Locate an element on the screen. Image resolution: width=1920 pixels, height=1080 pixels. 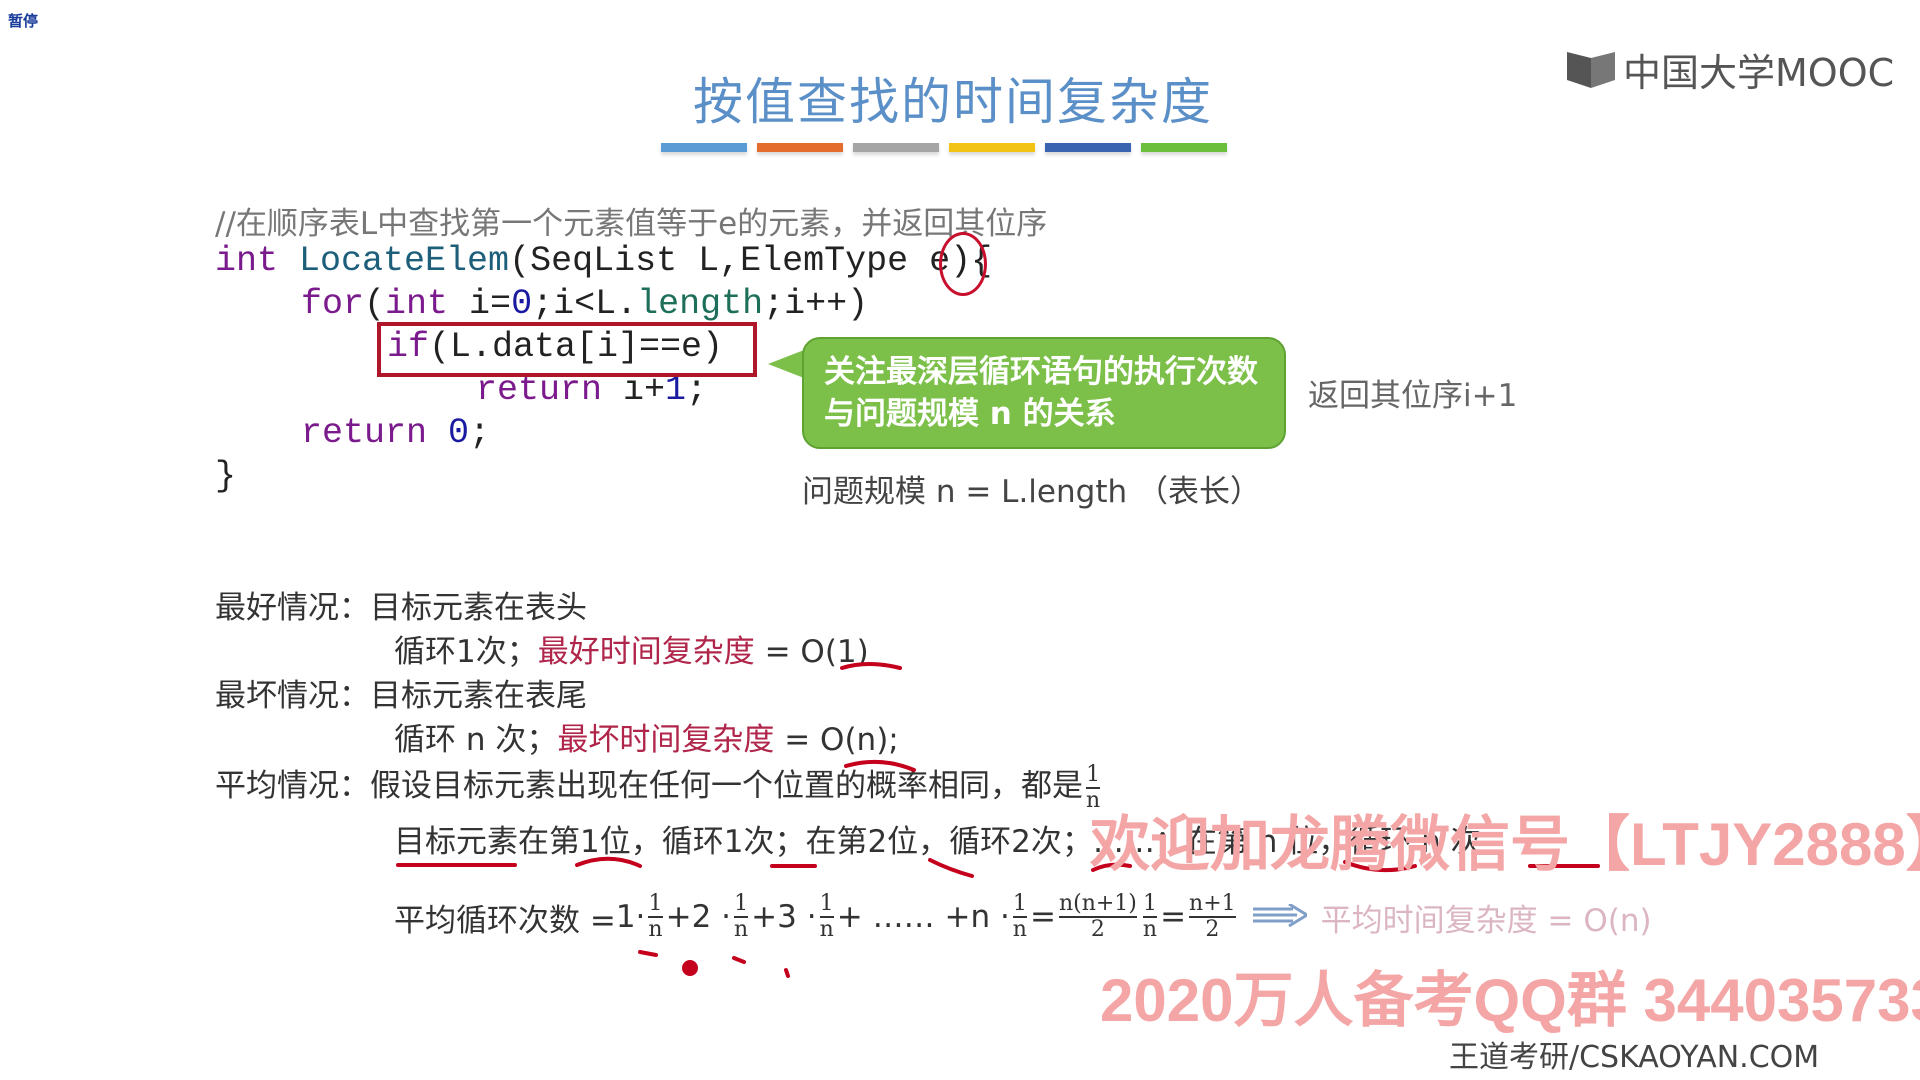
watermark-wechat: 欢迎加龙腾微信号【LTJY2888】 is located at coordinates (1505, 844).